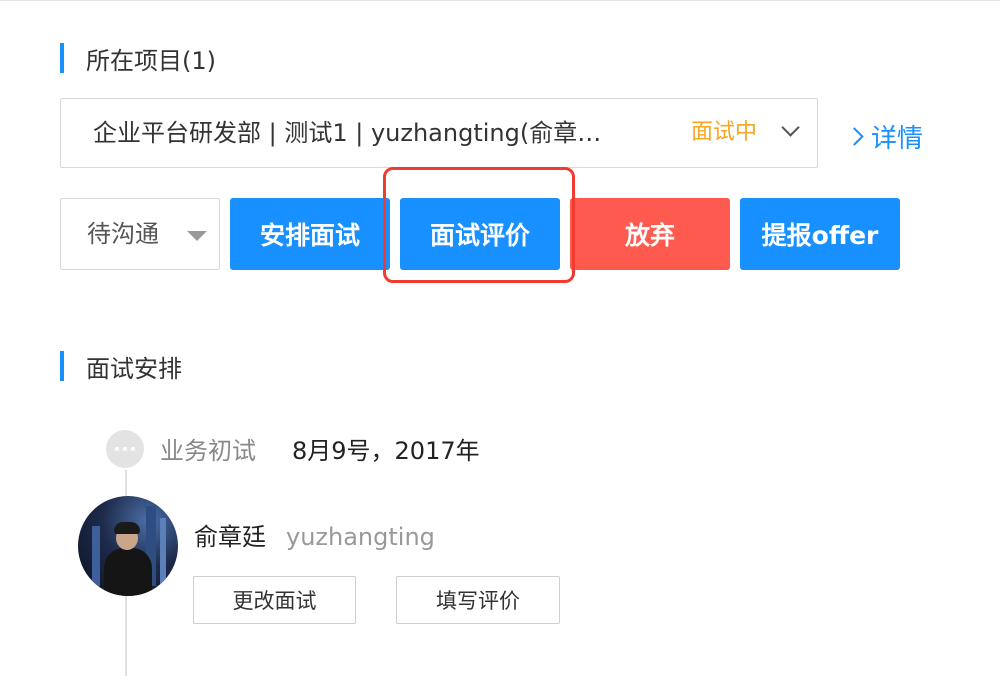  I want to click on section-interview: 面试安排, so click(121, 366).